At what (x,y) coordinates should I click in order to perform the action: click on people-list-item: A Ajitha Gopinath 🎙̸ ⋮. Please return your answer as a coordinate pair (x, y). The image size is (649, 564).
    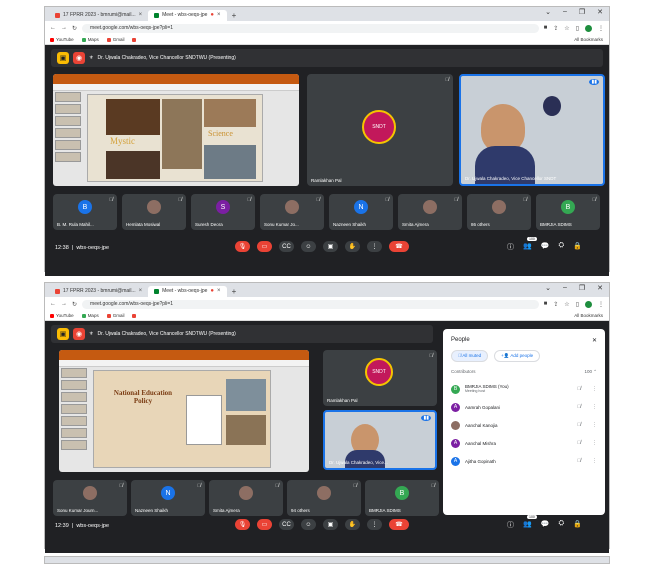
    Looking at the image, I should click on (524, 461).